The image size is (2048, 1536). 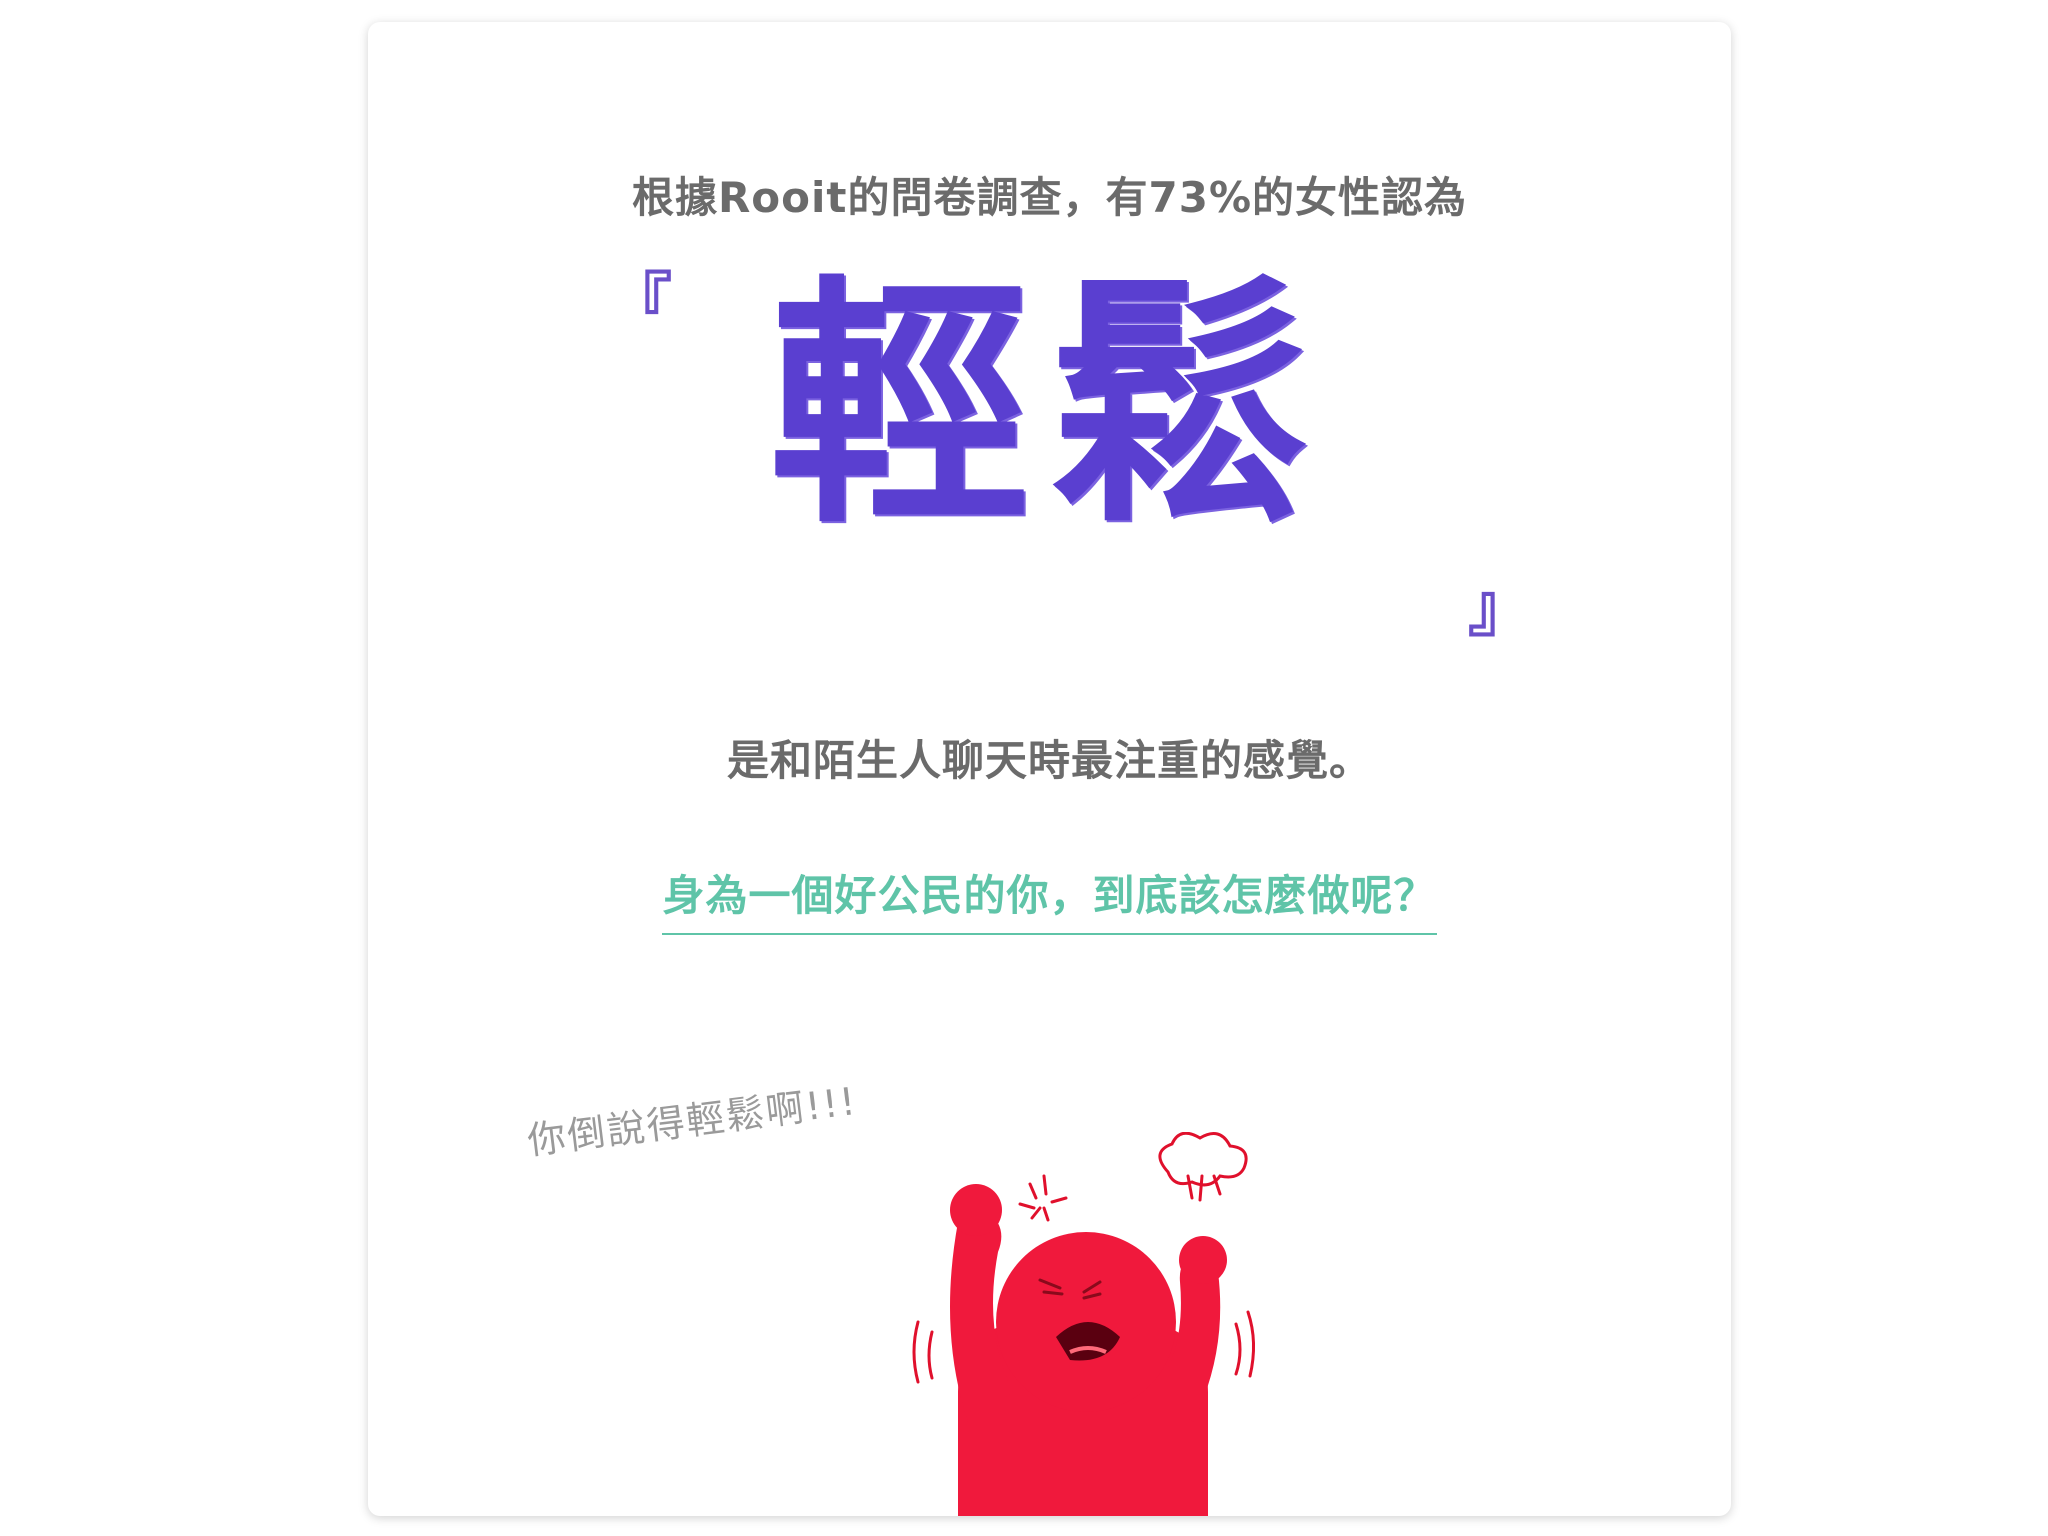 I want to click on highlight-word: 輕鬆, so click(x=1049, y=407).